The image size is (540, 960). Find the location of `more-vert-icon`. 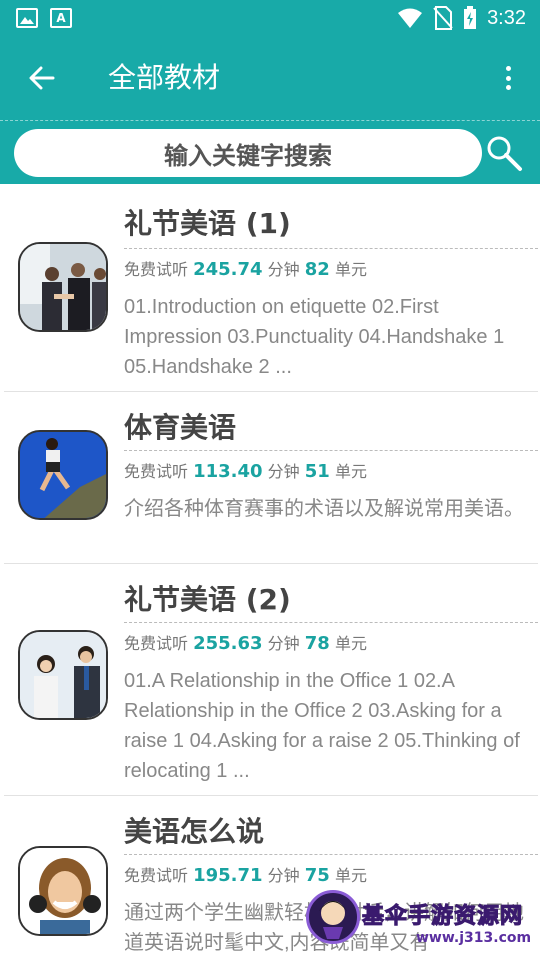

more-vert-icon is located at coordinates (508, 68).